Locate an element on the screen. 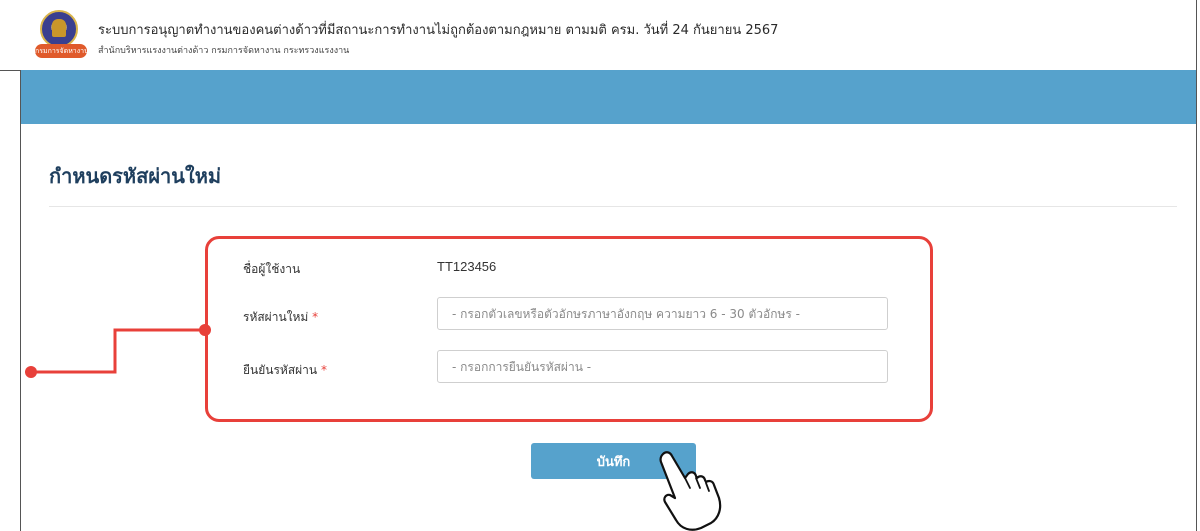 The width and height of the screenshot is (1200, 531). pointing-hand-icon is located at coordinates (690, 491).